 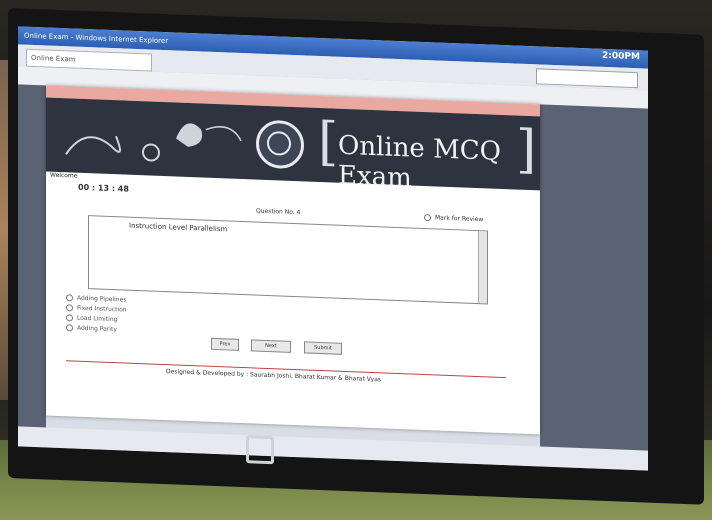 What do you see at coordinates (260, 450) in the screenshot?
I see `compaq-logo-icon` at bounding box center [260, 450].